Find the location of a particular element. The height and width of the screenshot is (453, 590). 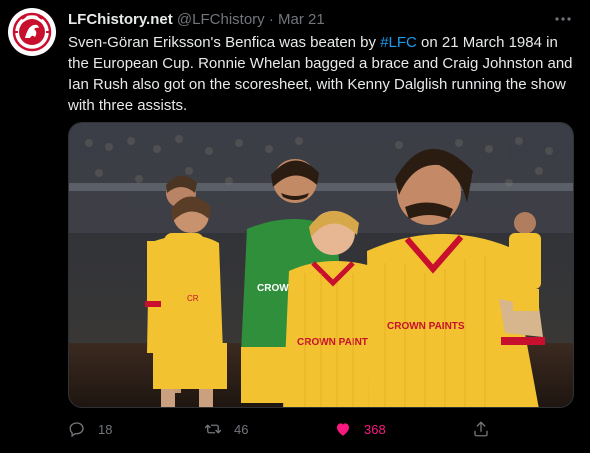

share-button is located at coordinates (487, 429).